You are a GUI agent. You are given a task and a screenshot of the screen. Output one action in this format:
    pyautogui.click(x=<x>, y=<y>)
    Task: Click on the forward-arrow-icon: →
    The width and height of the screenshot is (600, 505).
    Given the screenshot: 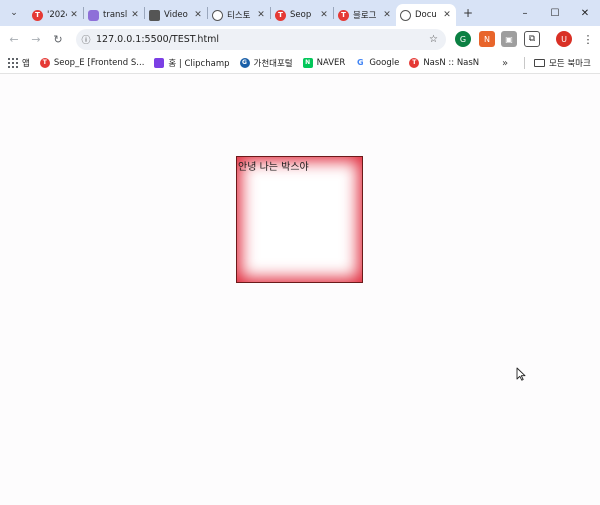 What is the action you would take?
    pyautogui.click(x=36, y=39)
    